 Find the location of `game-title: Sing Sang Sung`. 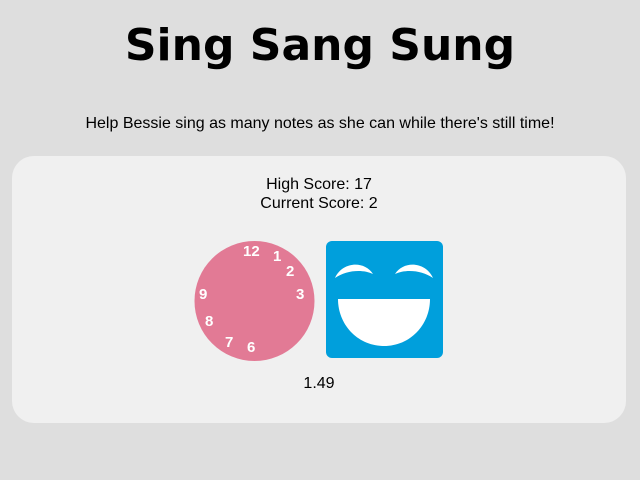

game-title: Sing Sang Sung is located at coordinates (320, 45).